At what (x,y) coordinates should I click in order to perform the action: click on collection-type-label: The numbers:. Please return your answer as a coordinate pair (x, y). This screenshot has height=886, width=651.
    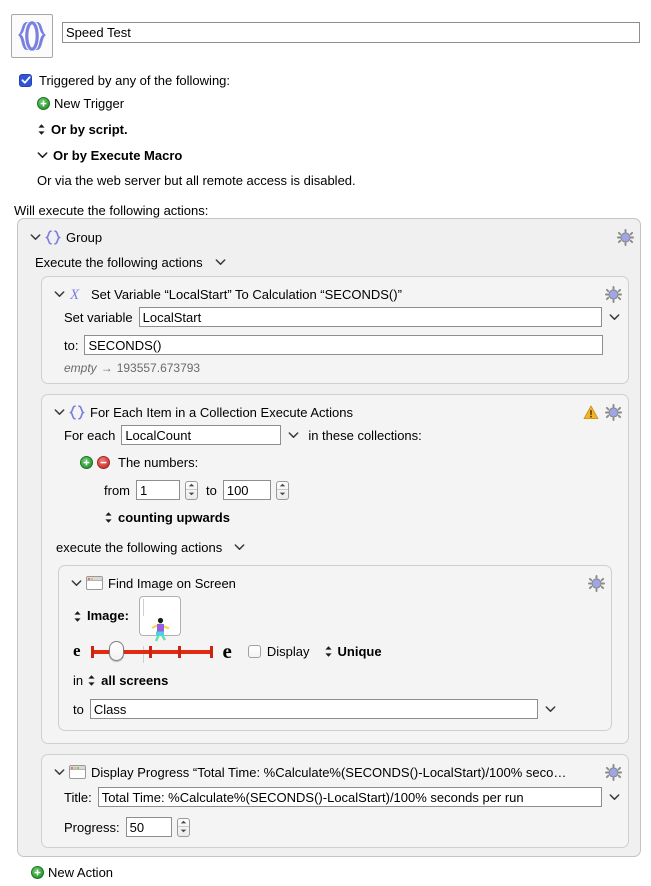
    Looking at the image, I should click on (158, 462).